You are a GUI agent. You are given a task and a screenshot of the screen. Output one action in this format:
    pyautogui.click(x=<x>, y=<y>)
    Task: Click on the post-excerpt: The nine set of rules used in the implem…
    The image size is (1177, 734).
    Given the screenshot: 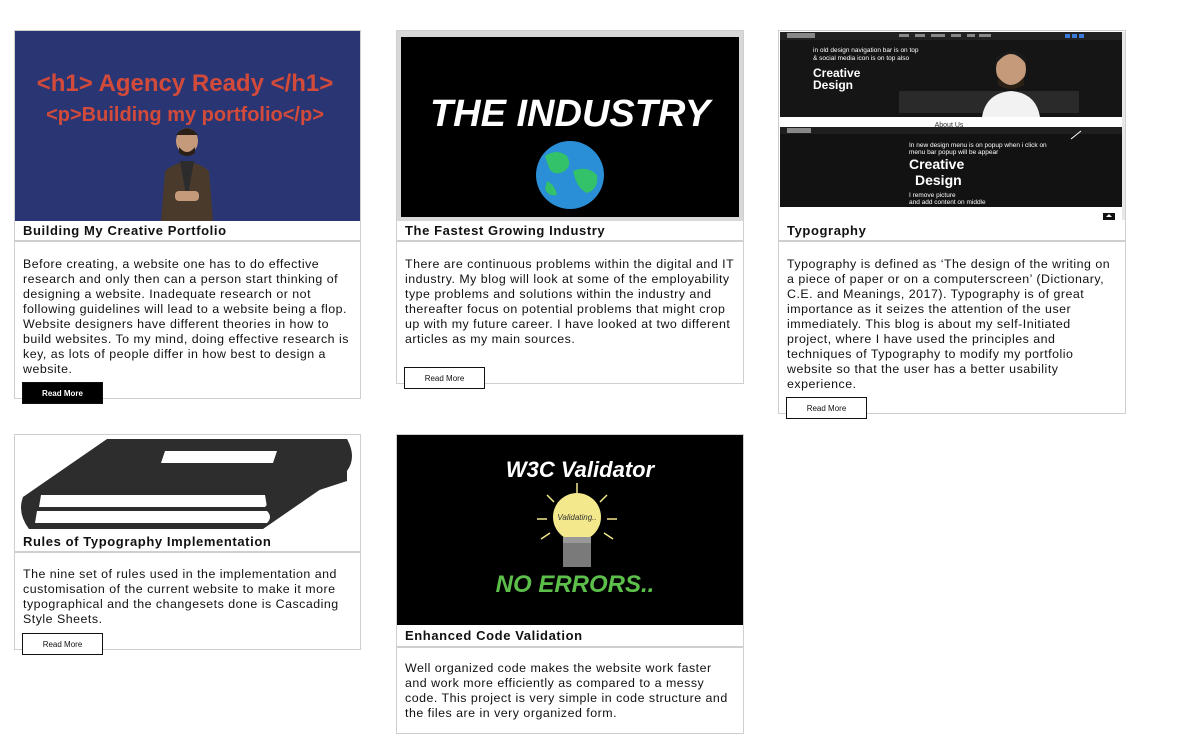 What is the action you would take?
    pyautogui.click(x=181, y=596)
    